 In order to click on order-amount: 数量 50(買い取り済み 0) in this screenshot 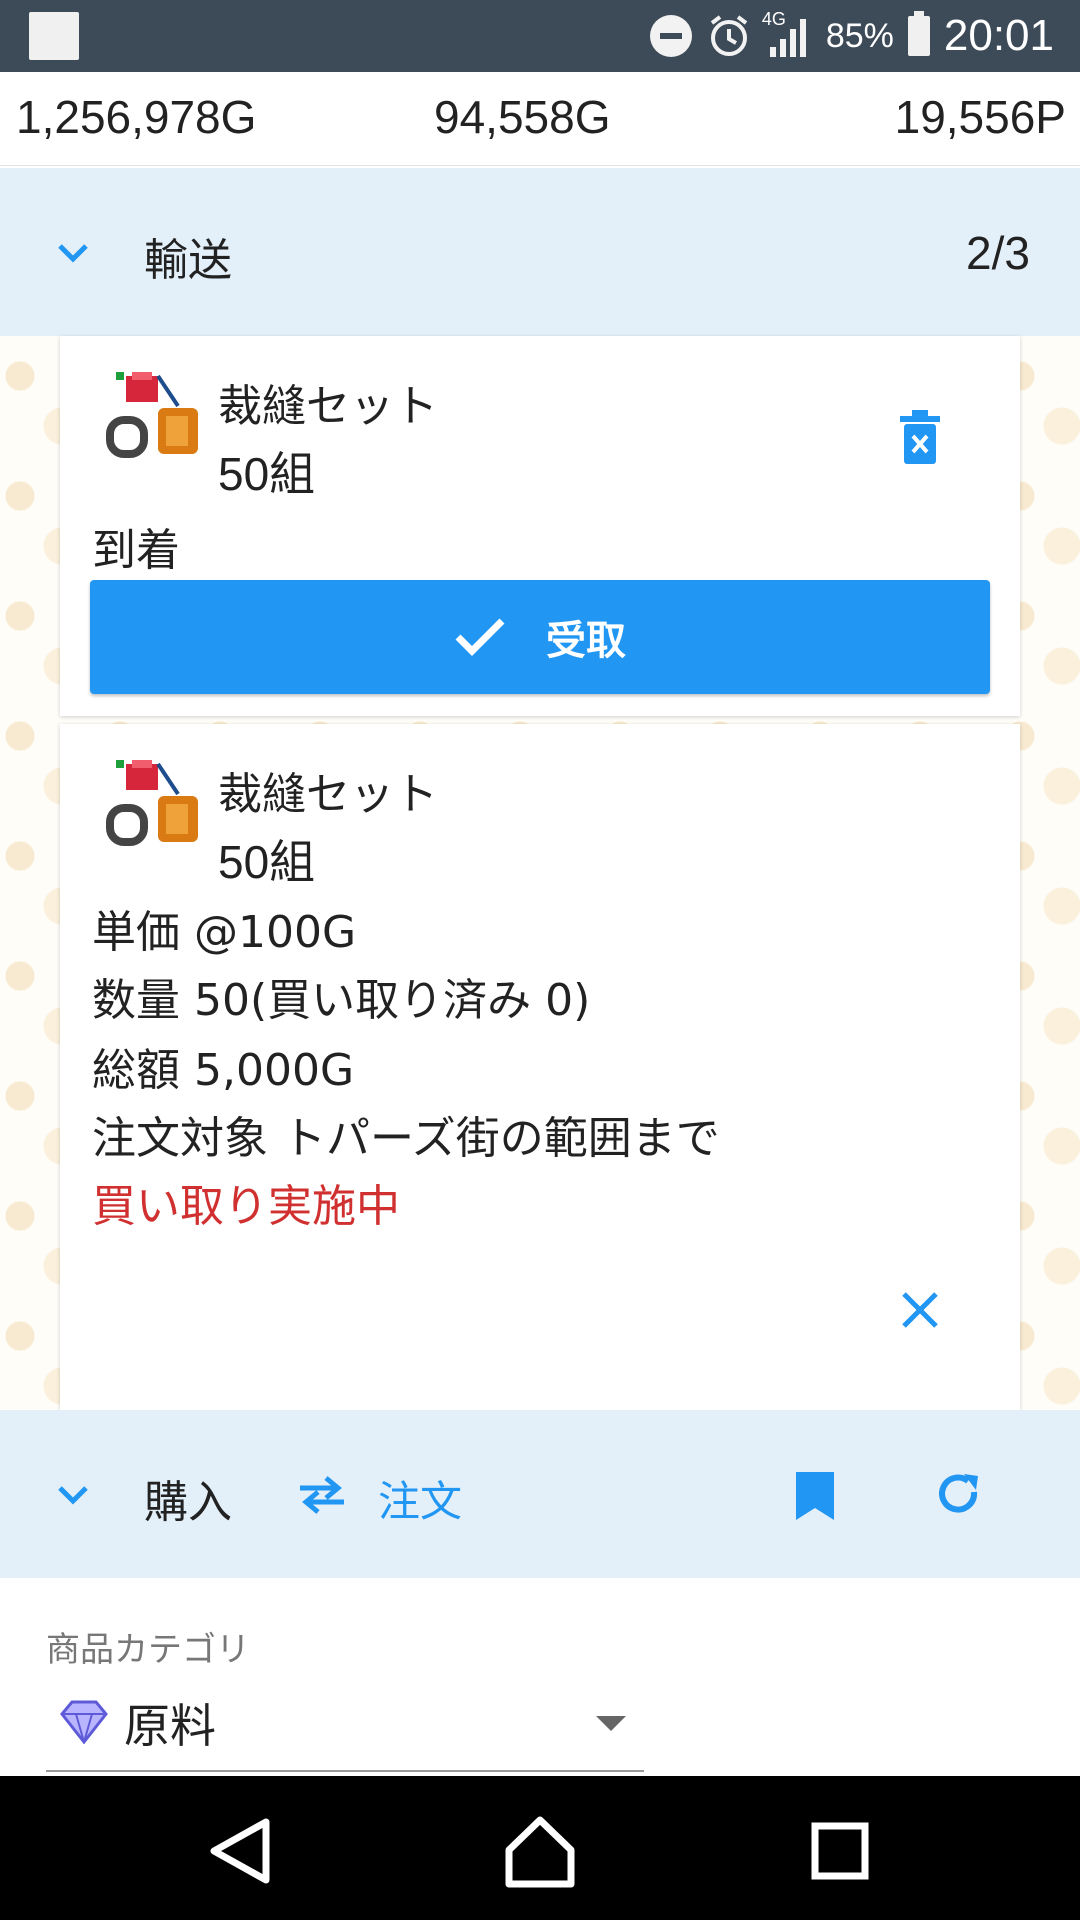, I will do `click(341, 1000)`.